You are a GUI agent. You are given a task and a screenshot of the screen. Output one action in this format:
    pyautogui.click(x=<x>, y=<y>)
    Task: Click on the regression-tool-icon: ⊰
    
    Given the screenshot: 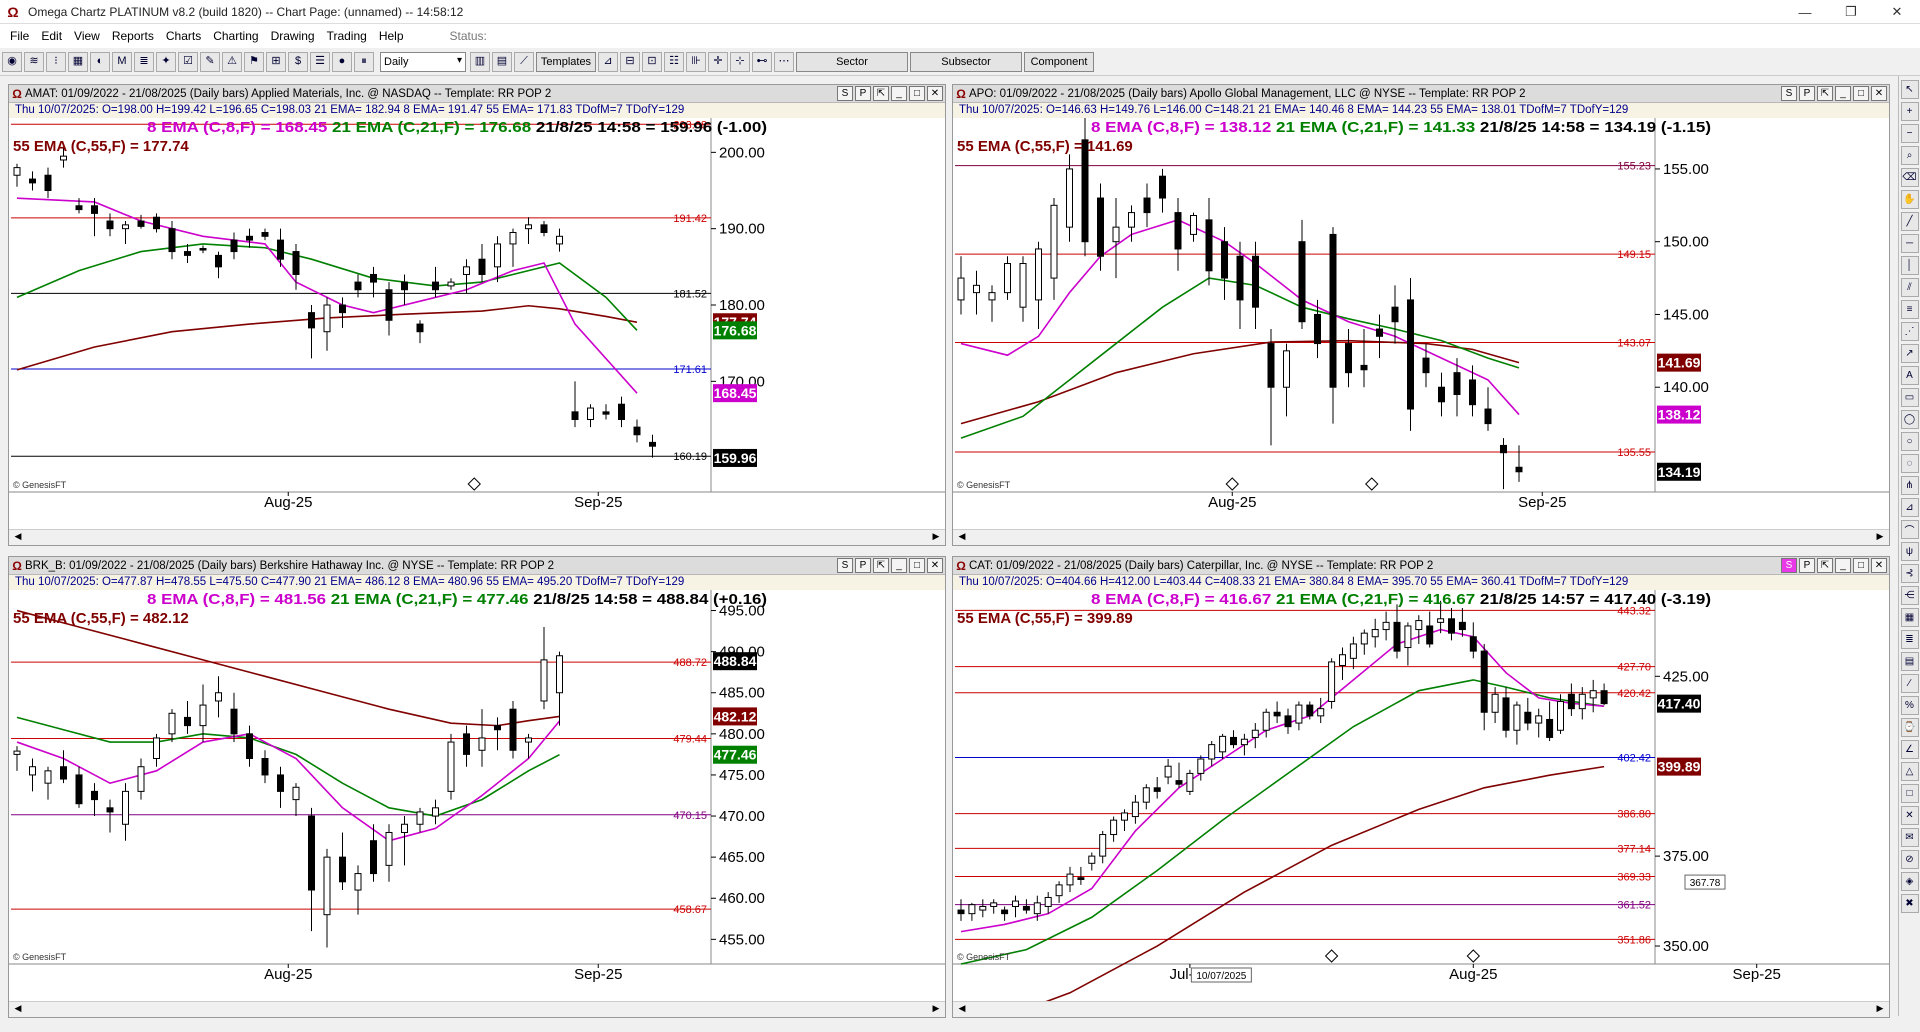 What is the action you would take?
    pyautogui.click(x=1909, y=573)
    